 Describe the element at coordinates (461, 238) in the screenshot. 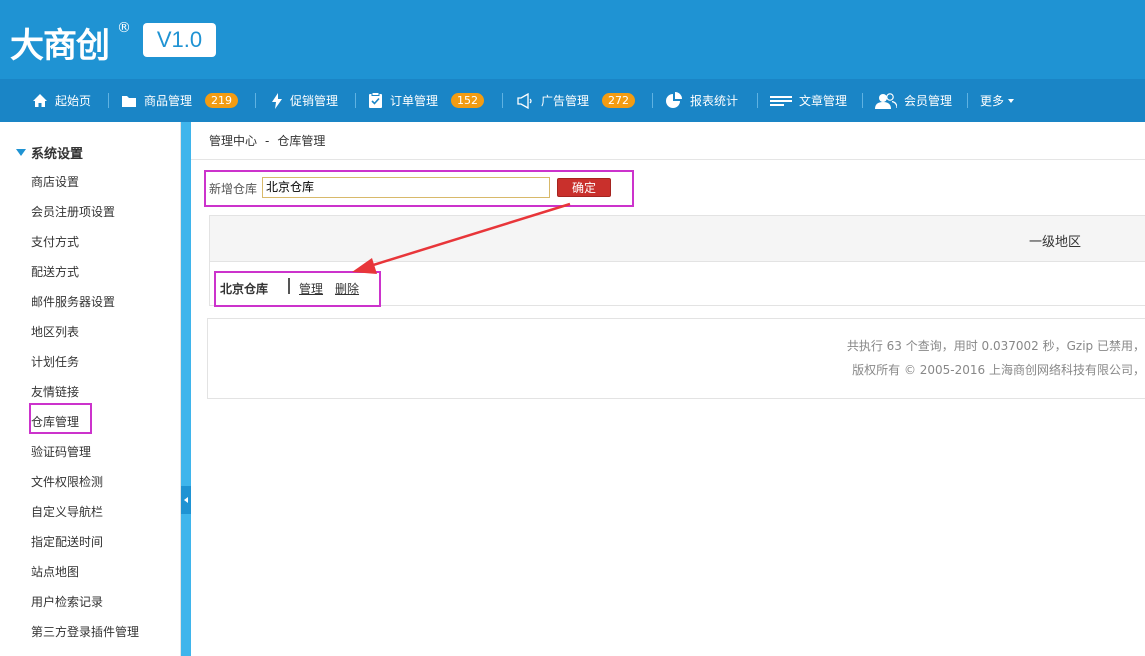

I see `annotation-arrow` at that location.